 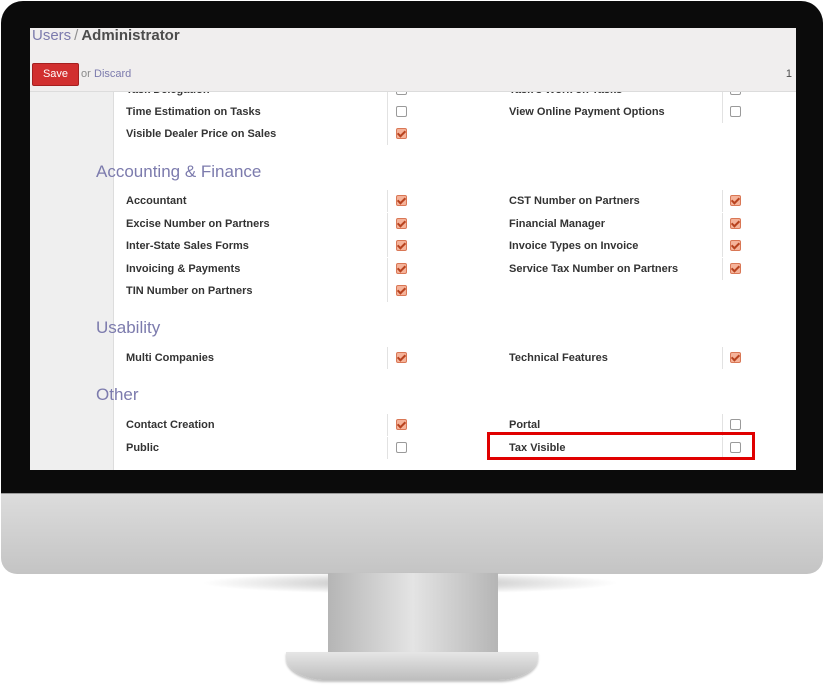 What do you see at coordinates (72, 281) in the screenshot?
I see `left-sidebar` at bounding box center [72, 281].